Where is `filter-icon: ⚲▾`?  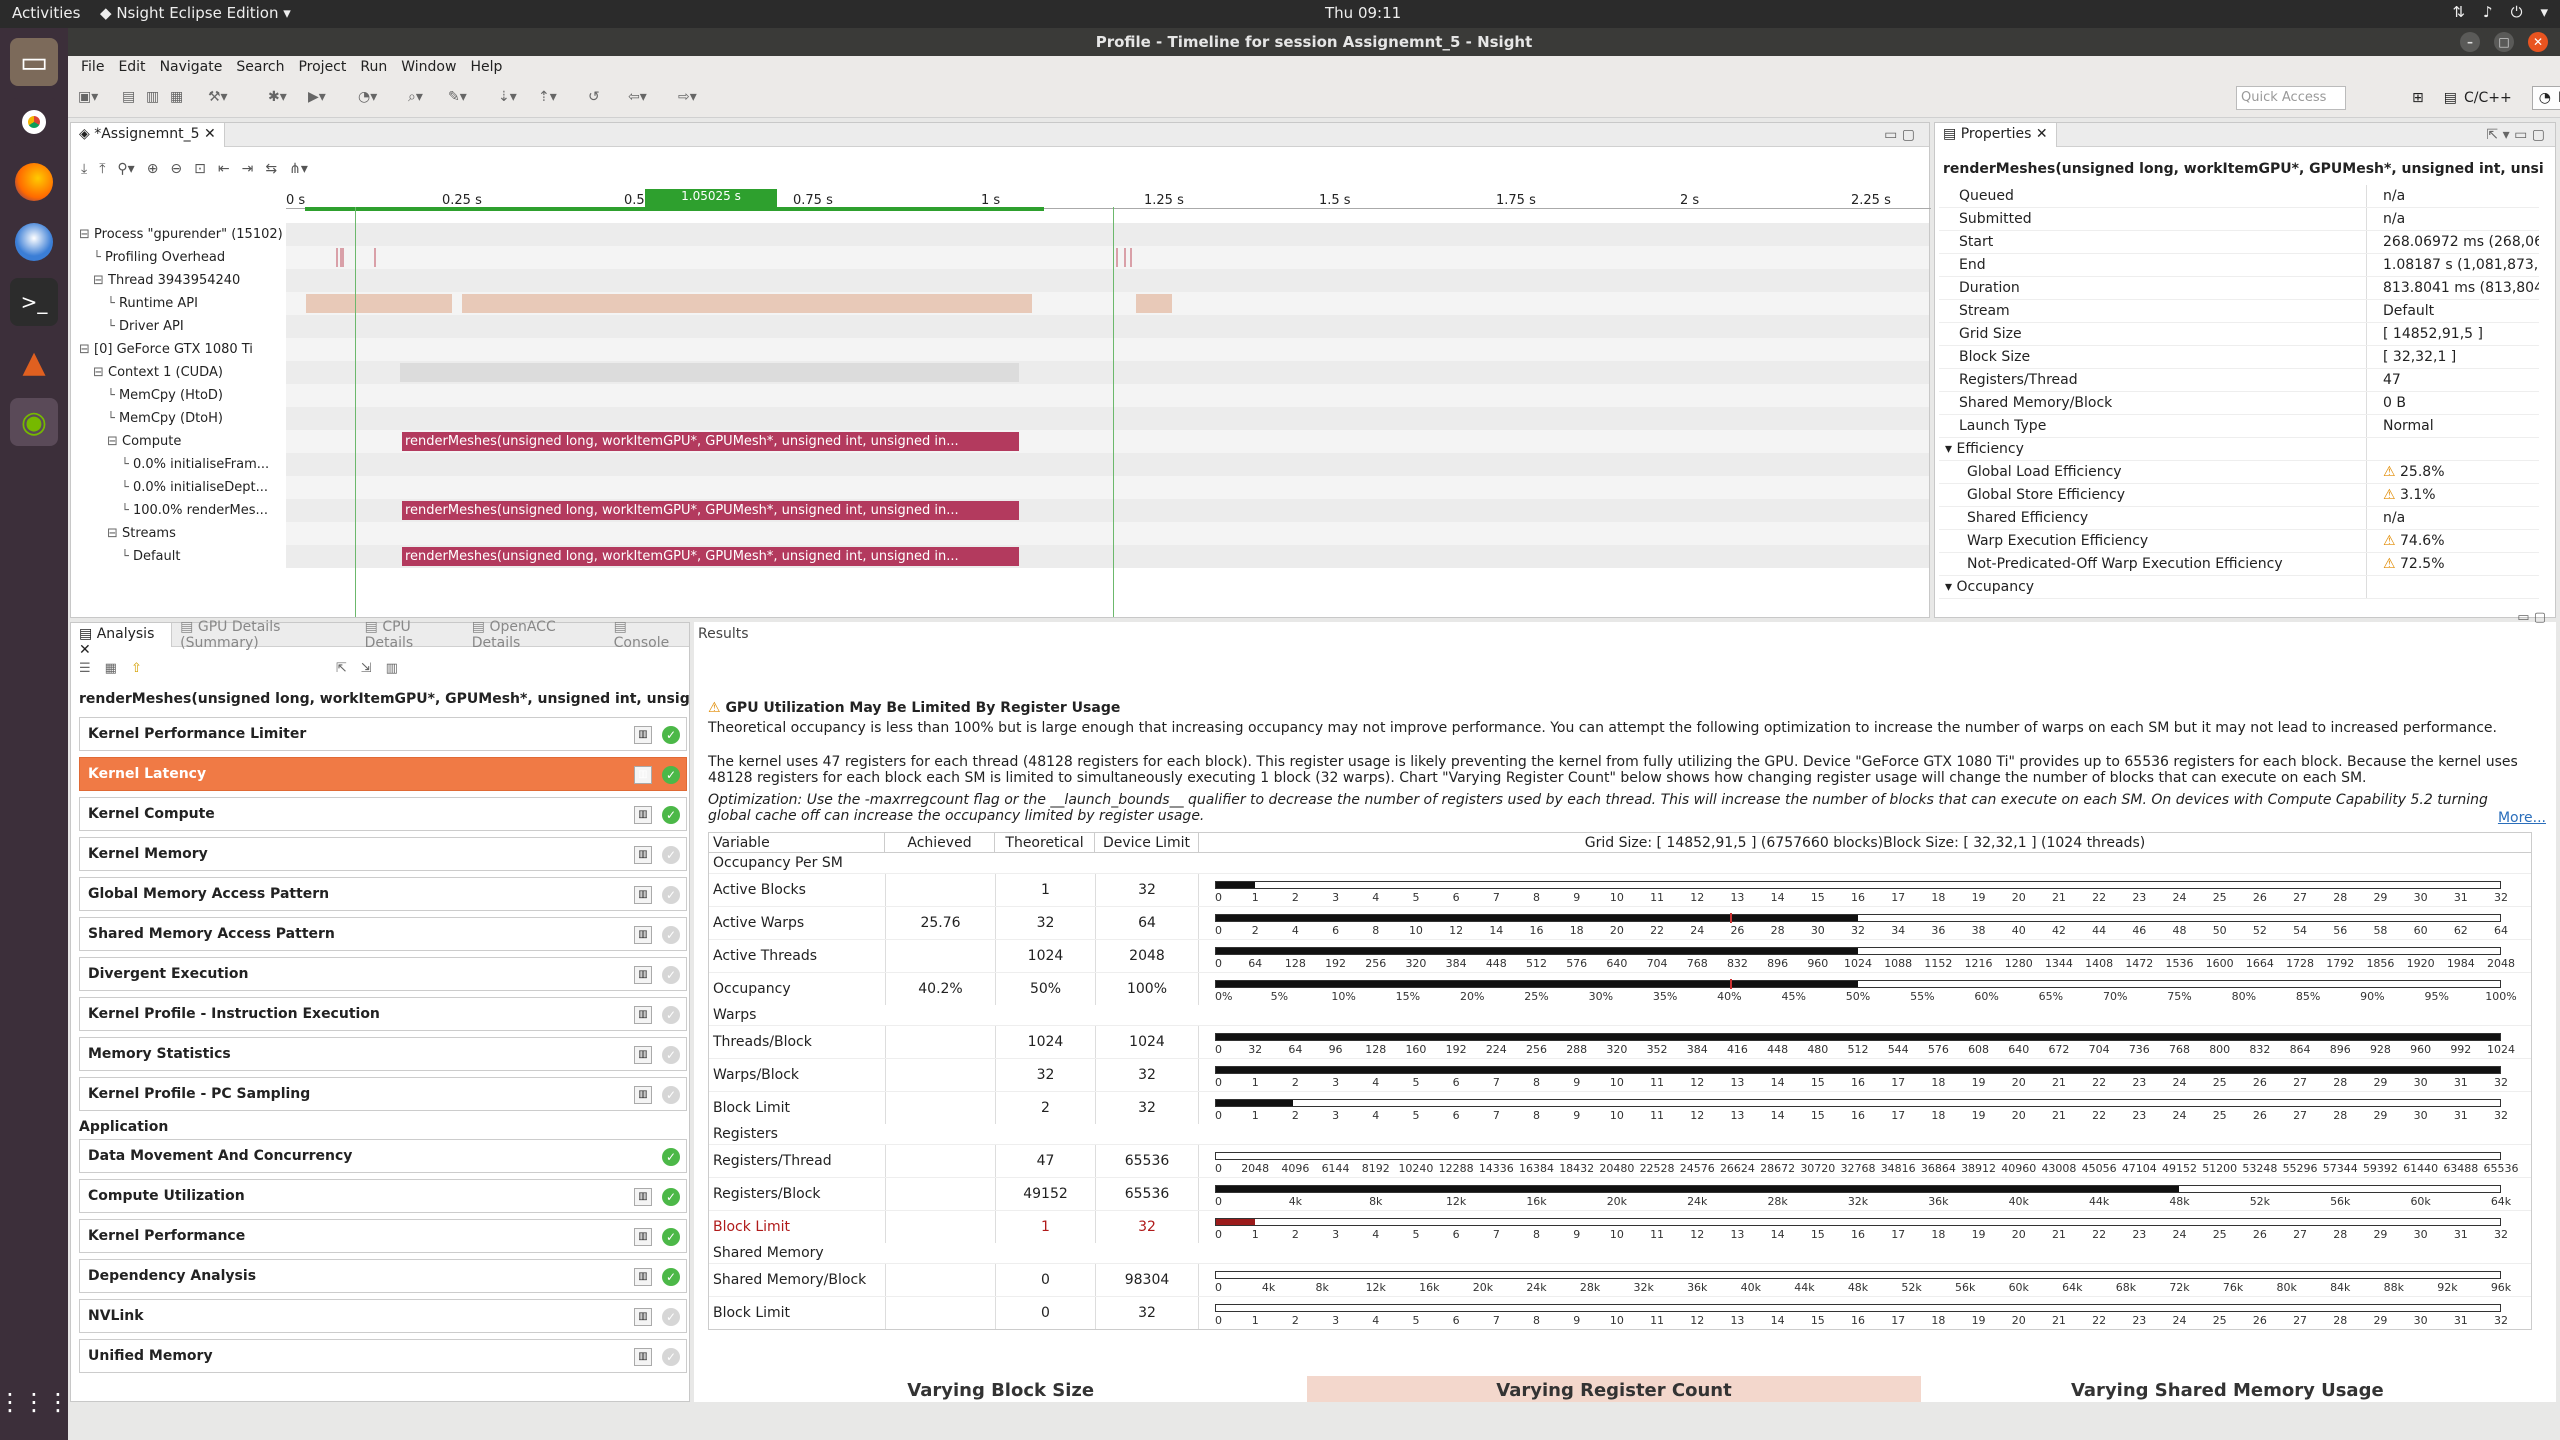
filter-icon: ⚲▾ is located at coordinates (125, 169).